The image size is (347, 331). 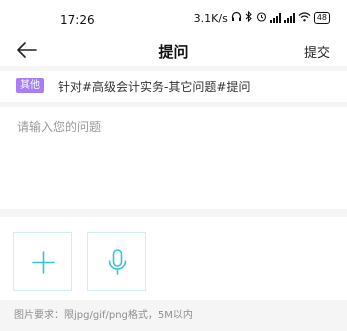 What do you see at coordinates (249, 17) in the screenshot?
I see `bluetooth-icon` at bounding box center [249, 17].